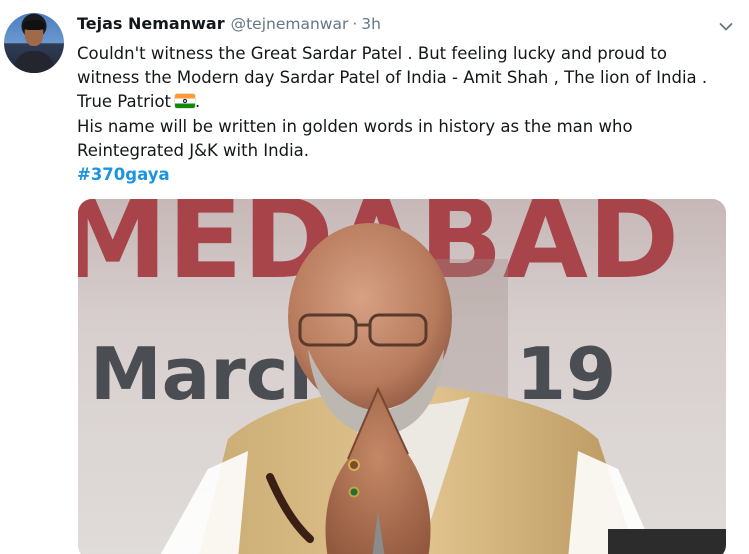 This screenshot has width=749, height=554. I want to click on author-handle: @tejnemanwar, so click(290, 24).